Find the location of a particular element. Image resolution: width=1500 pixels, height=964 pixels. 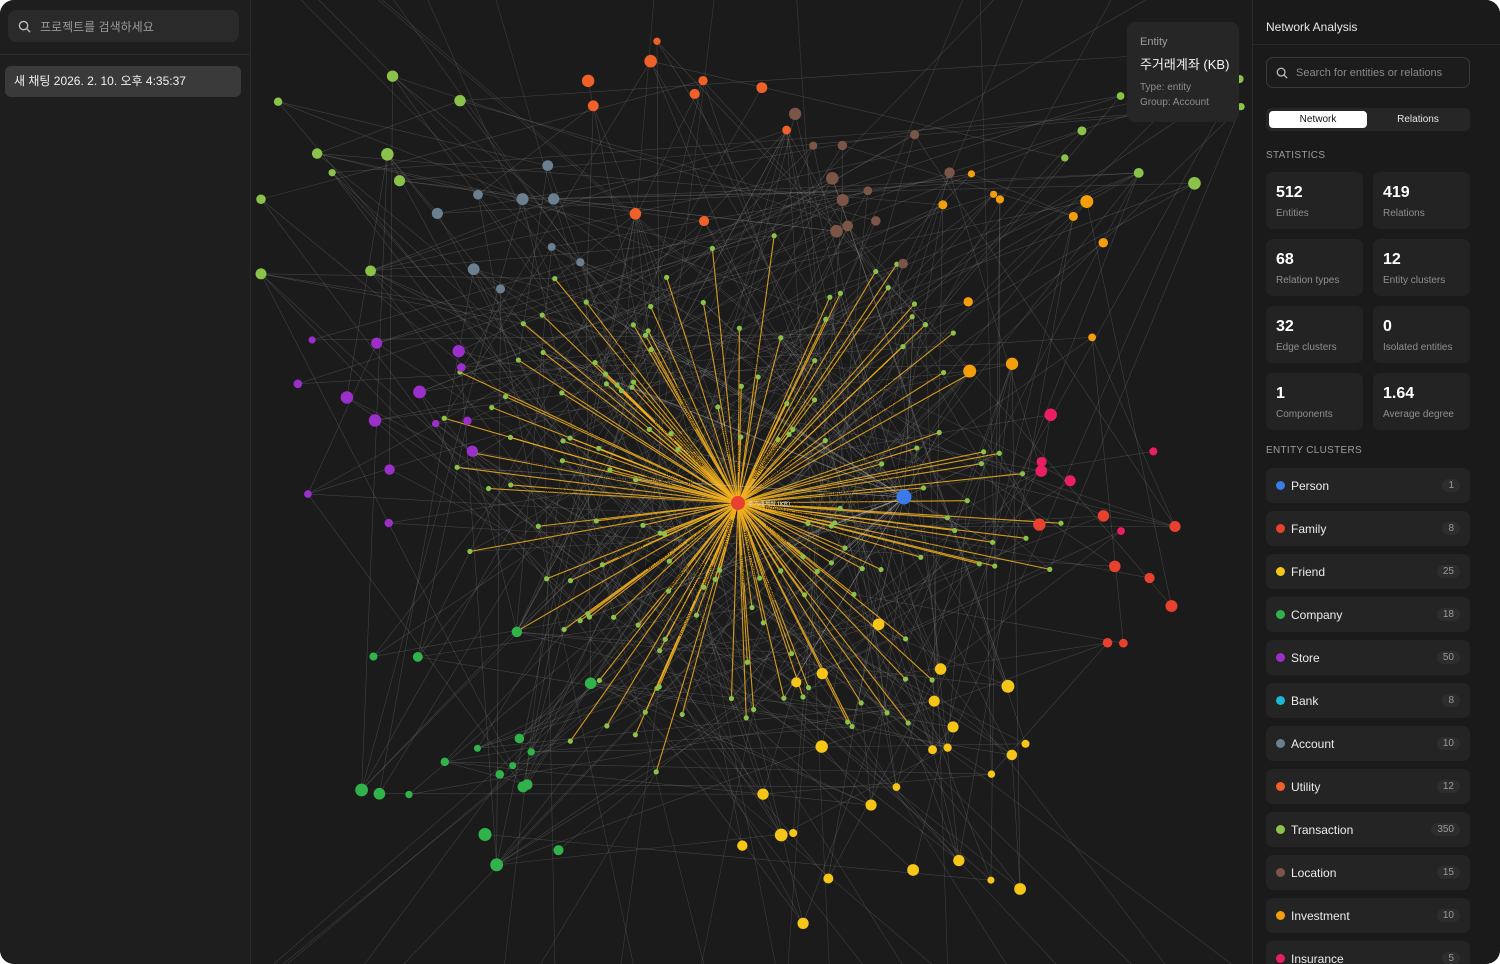

cluster-utility: Utility 12 is located at coordinates (1368, 786).